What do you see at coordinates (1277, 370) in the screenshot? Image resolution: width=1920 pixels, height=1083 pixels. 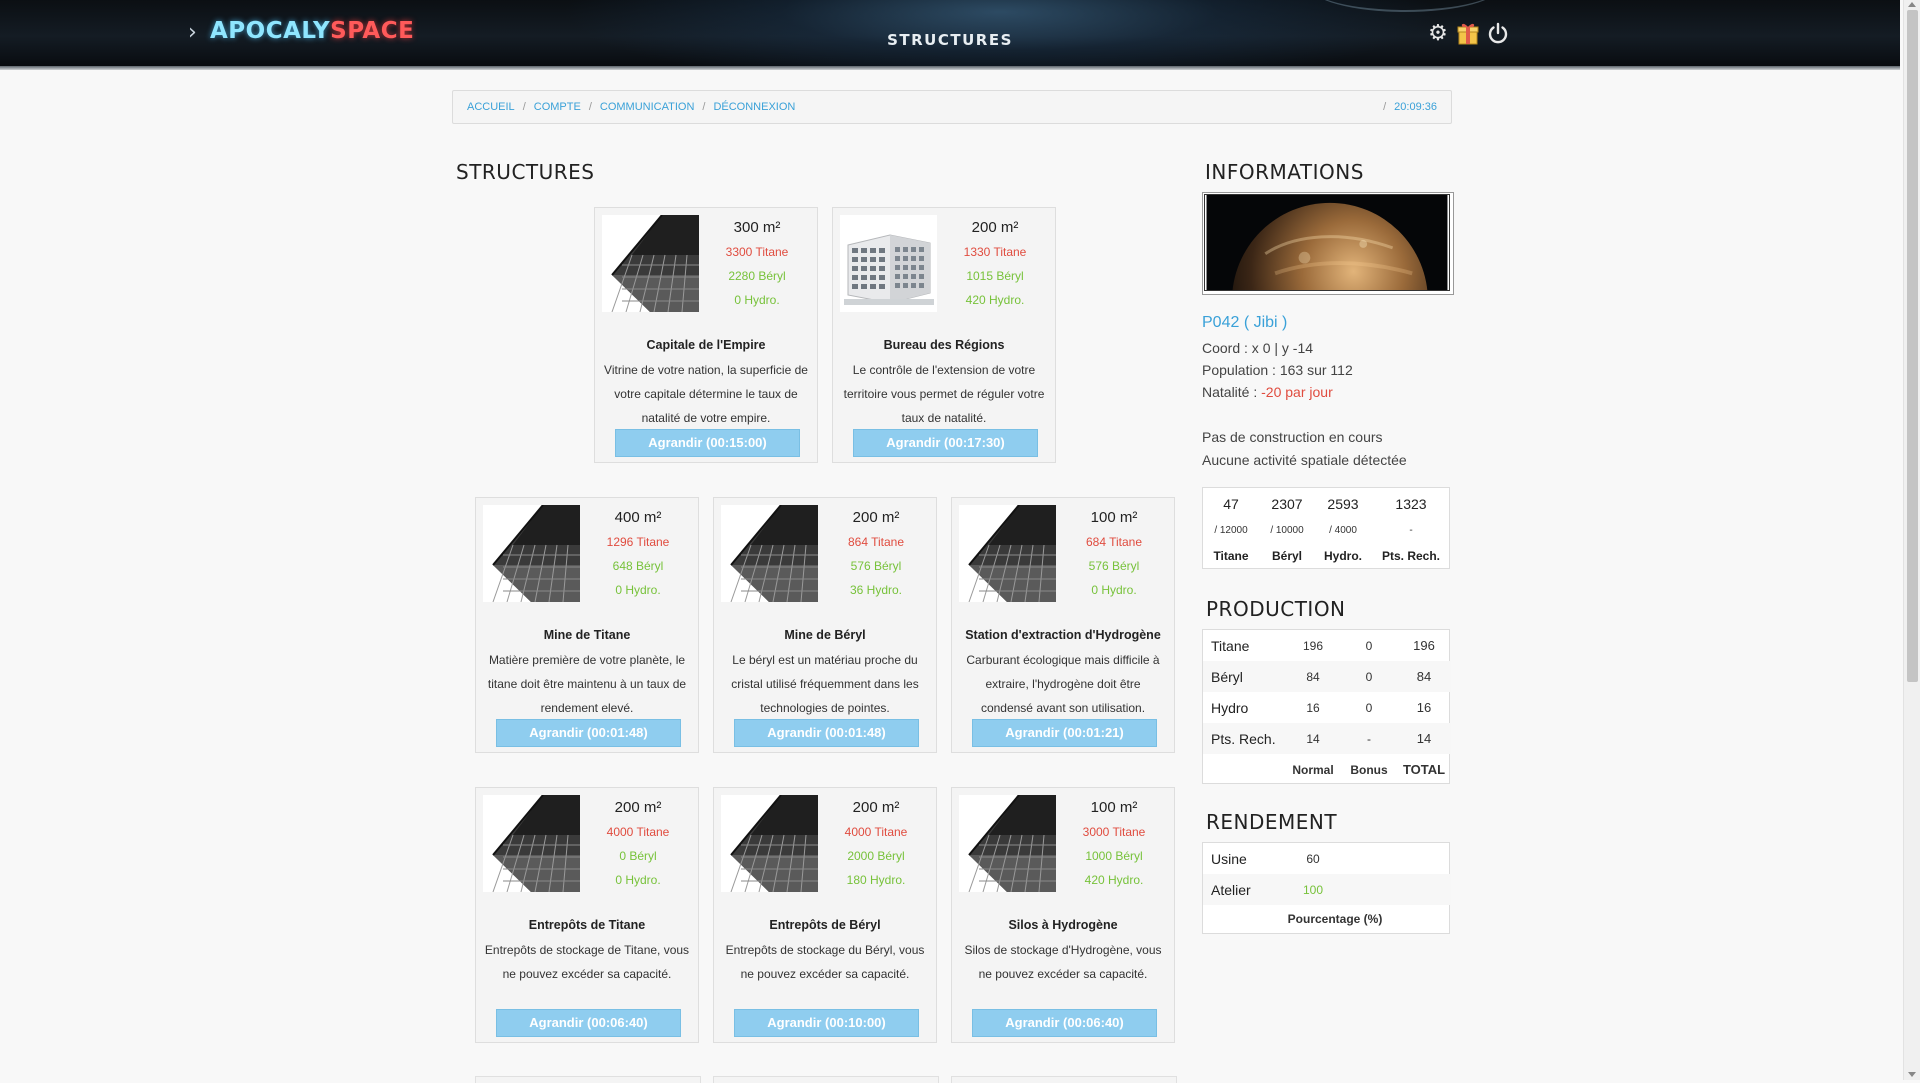 I see `planet-population: Population : 163 sur 112` at bounding box center [1277, 370].